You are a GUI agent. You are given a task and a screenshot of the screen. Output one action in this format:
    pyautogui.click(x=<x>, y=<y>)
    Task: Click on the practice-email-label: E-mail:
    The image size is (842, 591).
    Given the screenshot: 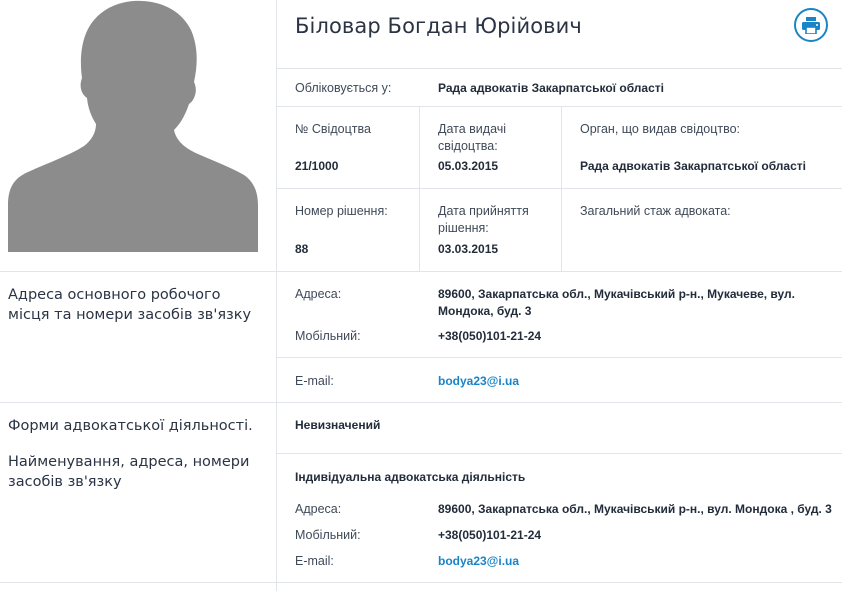 What is the action you would take?
    pyautogui.click(x=314, y=561)
    